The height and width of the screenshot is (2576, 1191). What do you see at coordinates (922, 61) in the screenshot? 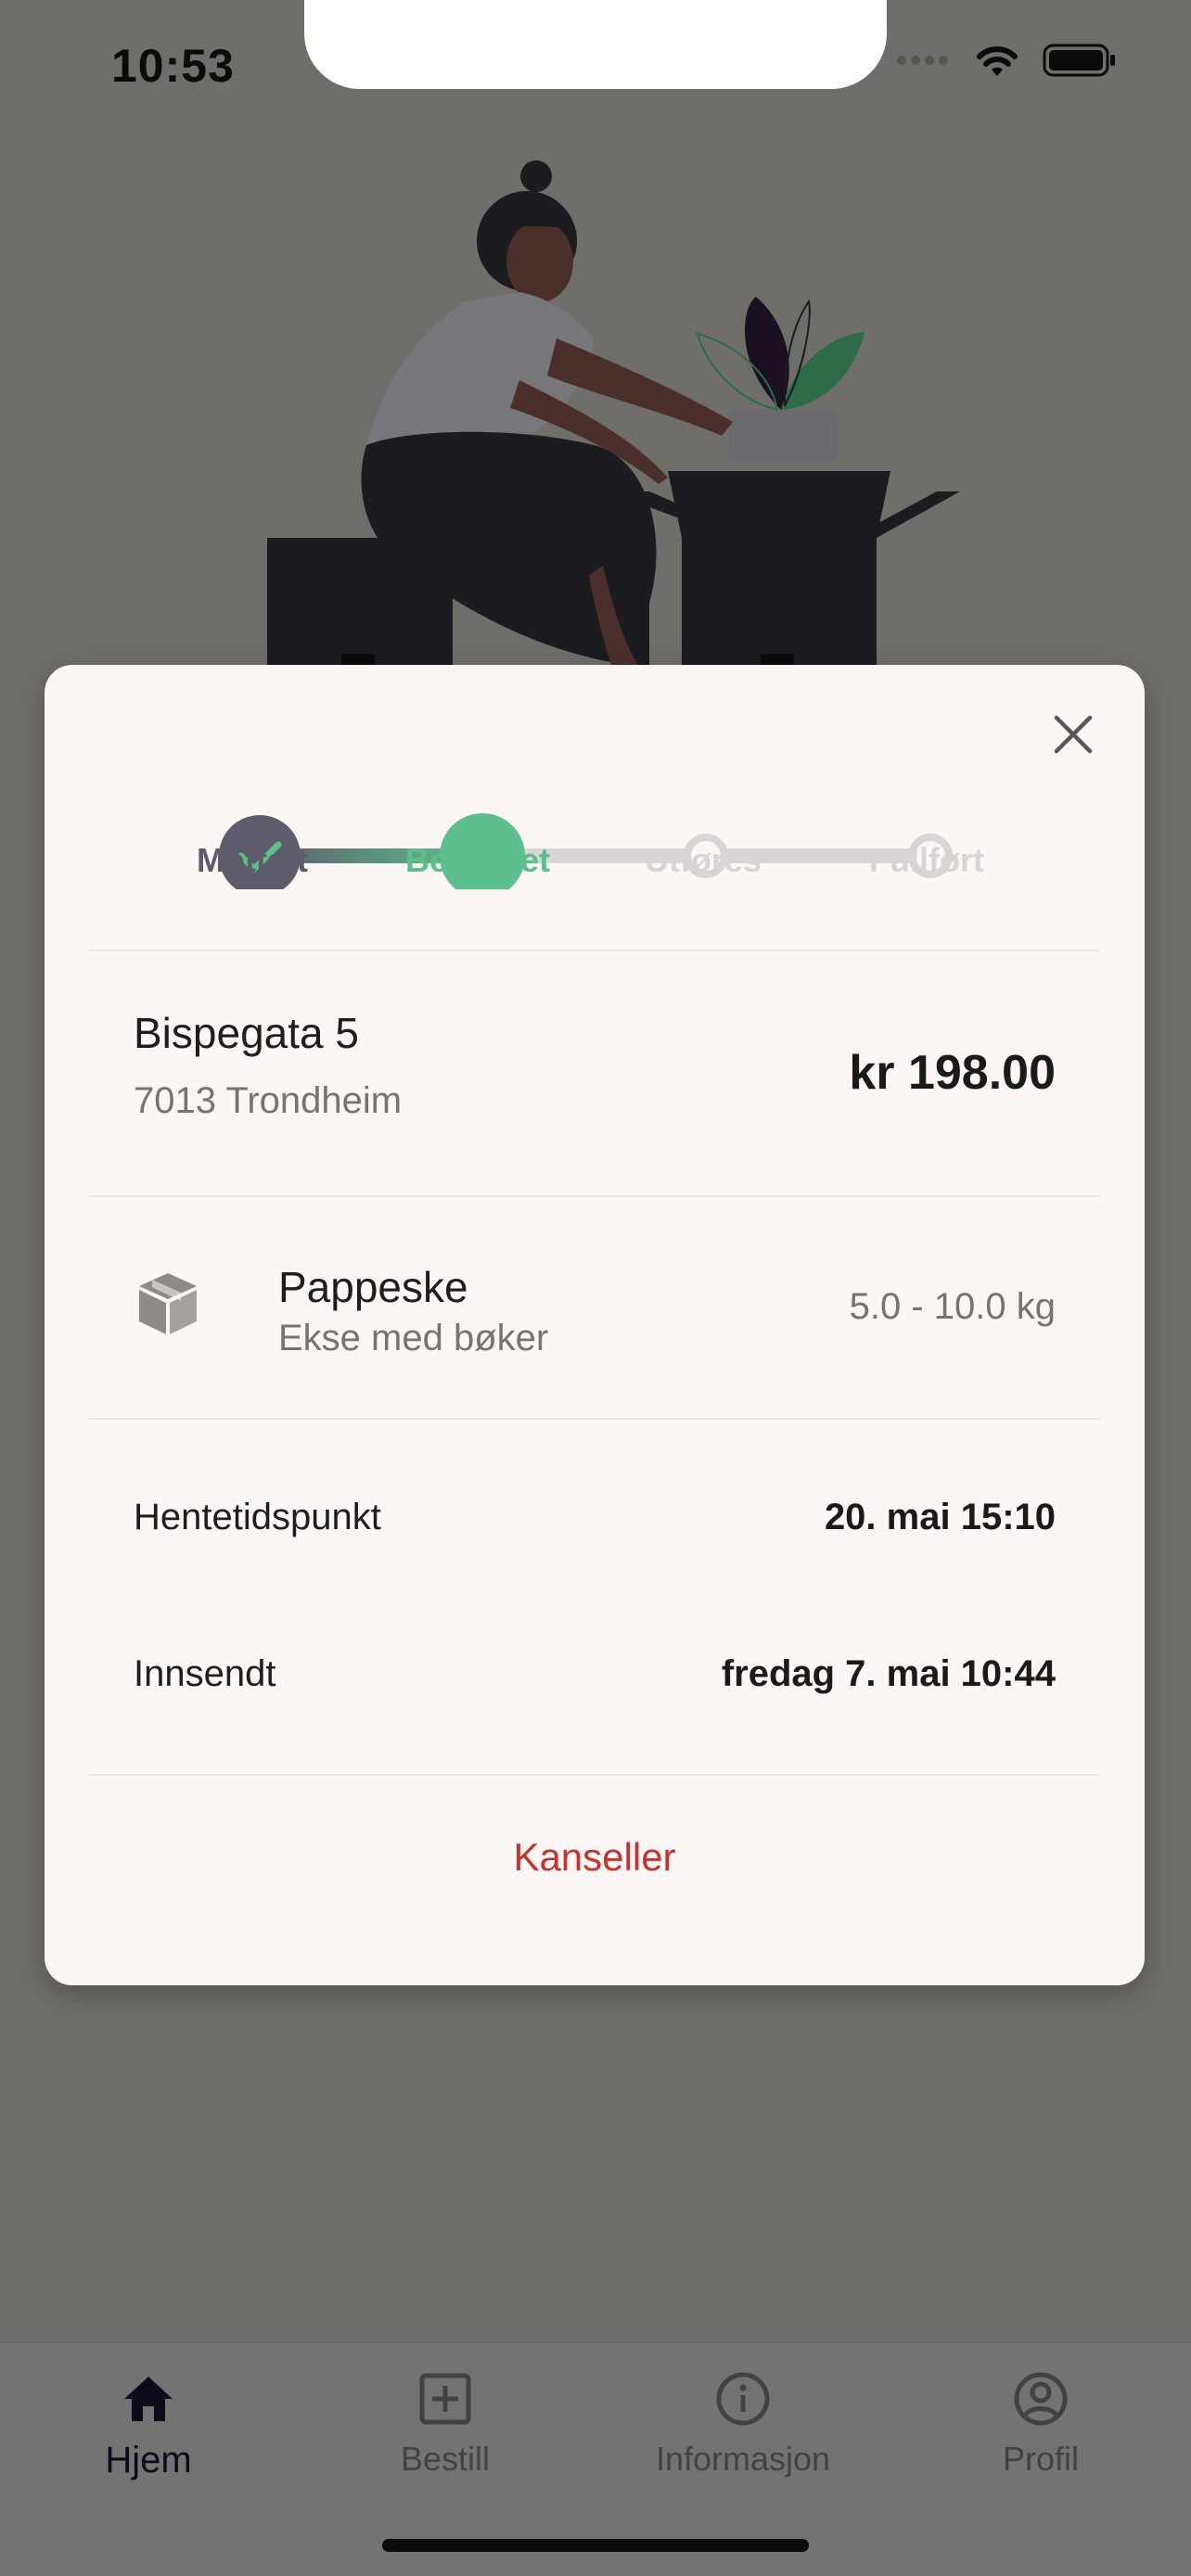
I see `signal-icon` at bounding box center [922, 61].